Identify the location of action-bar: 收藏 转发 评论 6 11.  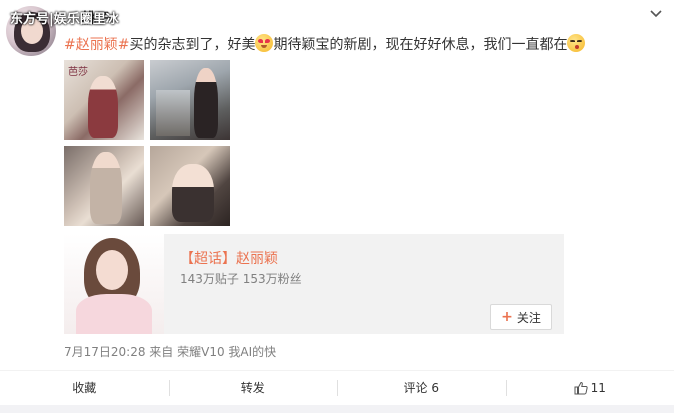
(337, 387).